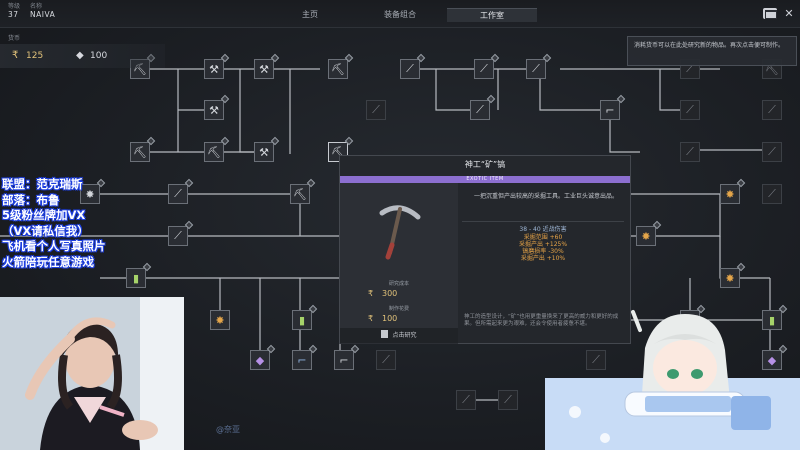 The image size is (800, 450). I want to click on tree-node-ammo: ▮, so click(139, 275).